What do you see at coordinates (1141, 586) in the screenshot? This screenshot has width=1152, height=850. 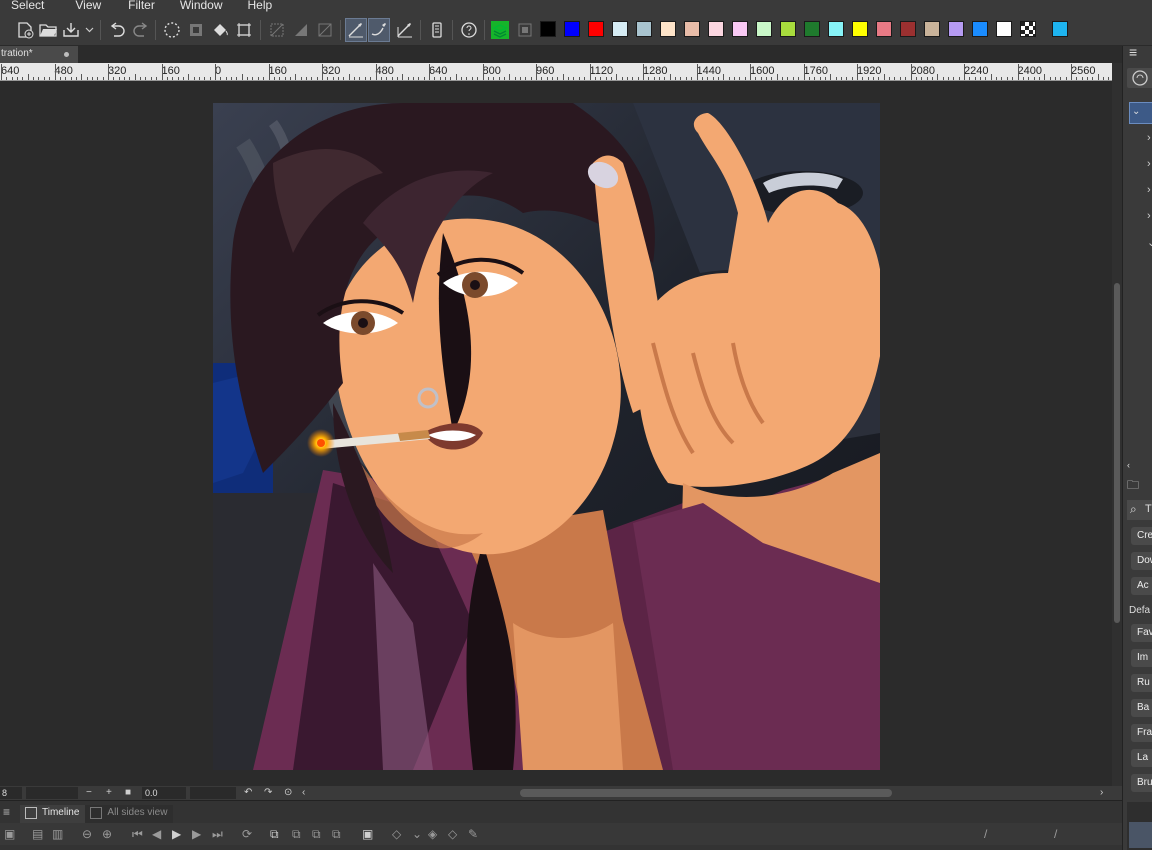 I see `material-button-account: Ac` at bounding box center [1141, 586].